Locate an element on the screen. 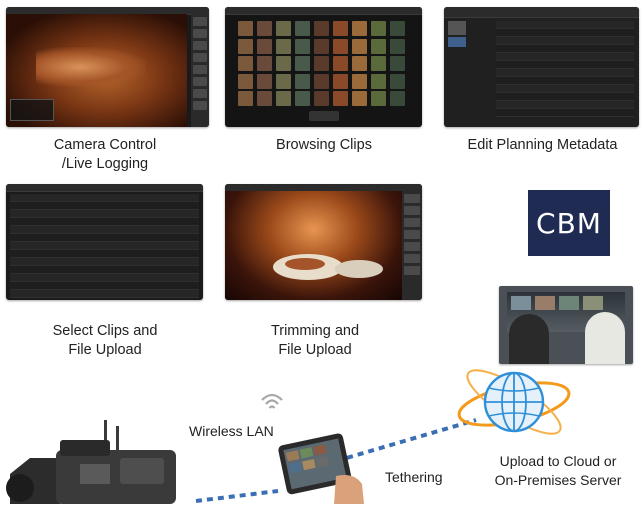 This screenshot has width=644, height=509. wifi-icon is located at coordinates (272, 402).